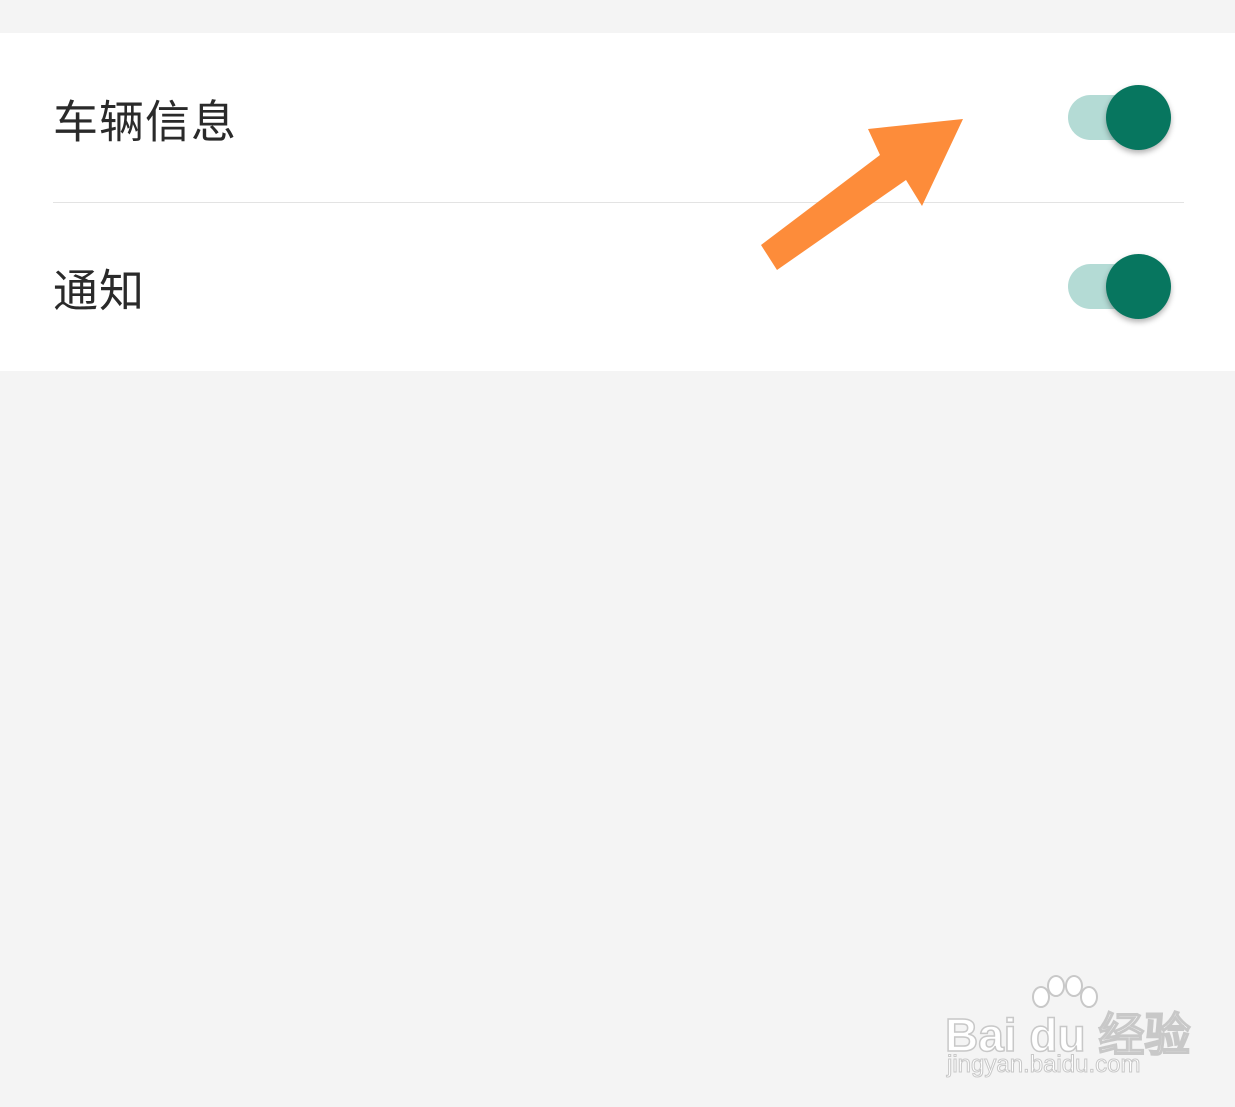 This screenshot has height=1107, width=1235. What do you see at coordinates (99, 290) in the screenshot?
I see `setting-label-notifications: 通知` at bounding box center [99, 290].